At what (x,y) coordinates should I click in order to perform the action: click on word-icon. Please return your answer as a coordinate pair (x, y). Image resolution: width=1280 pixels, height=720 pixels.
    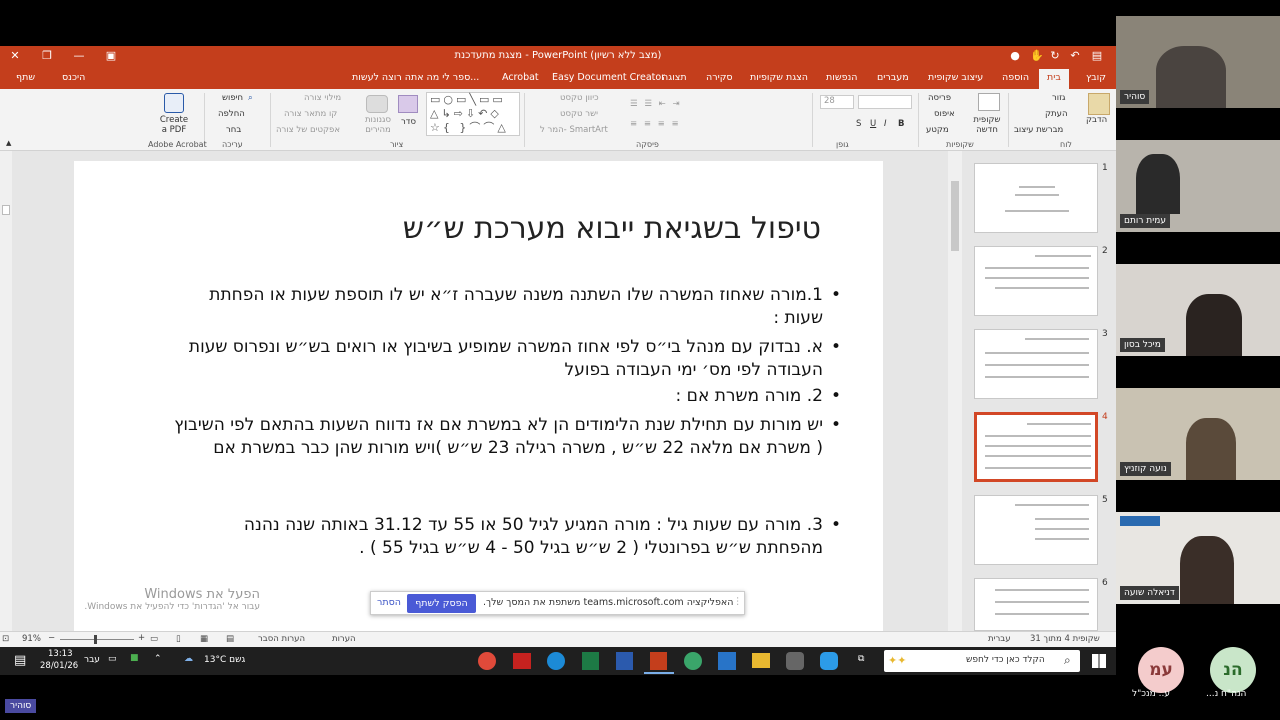
    Looking at the image, I should click on (624, 661).